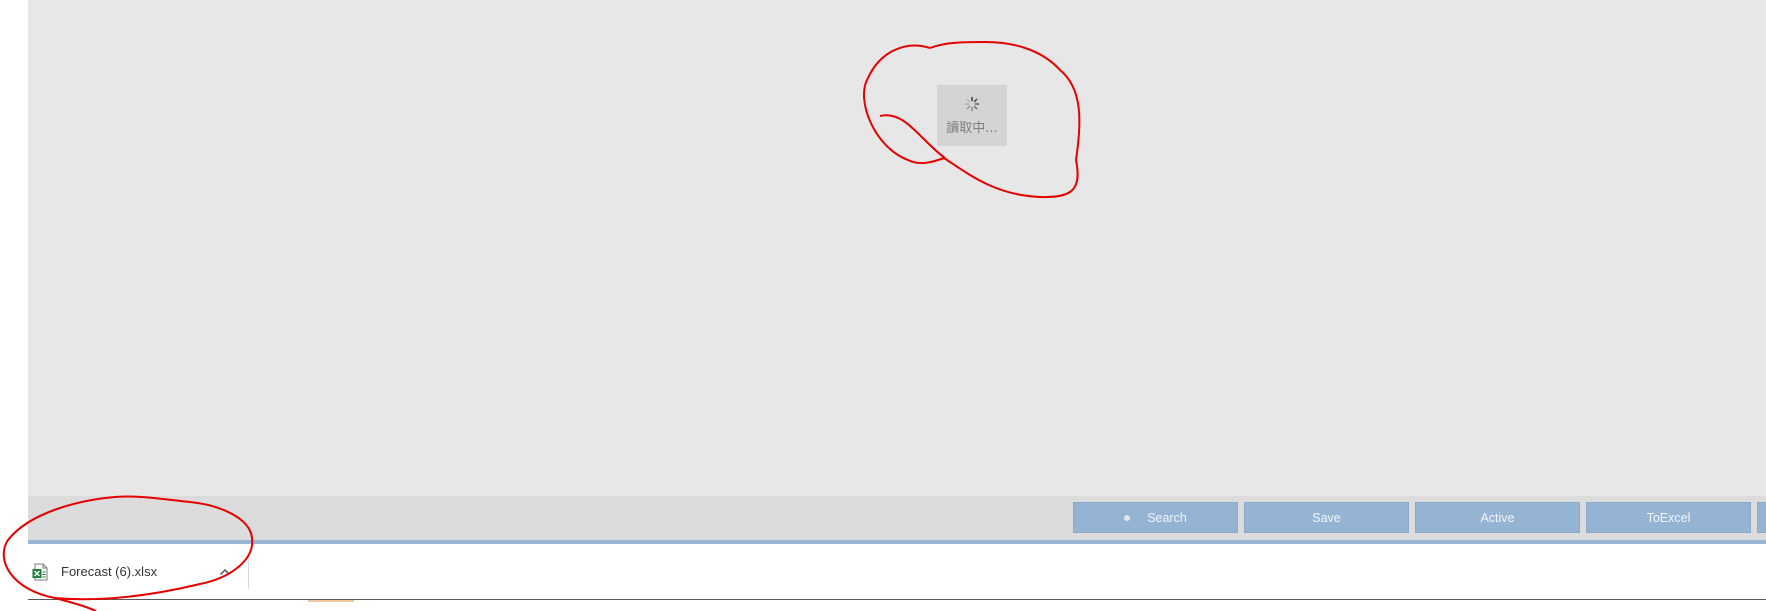  Describe the element at coordinates (1761, 517) in the screenshot. I see `more-button-partial` at that location.